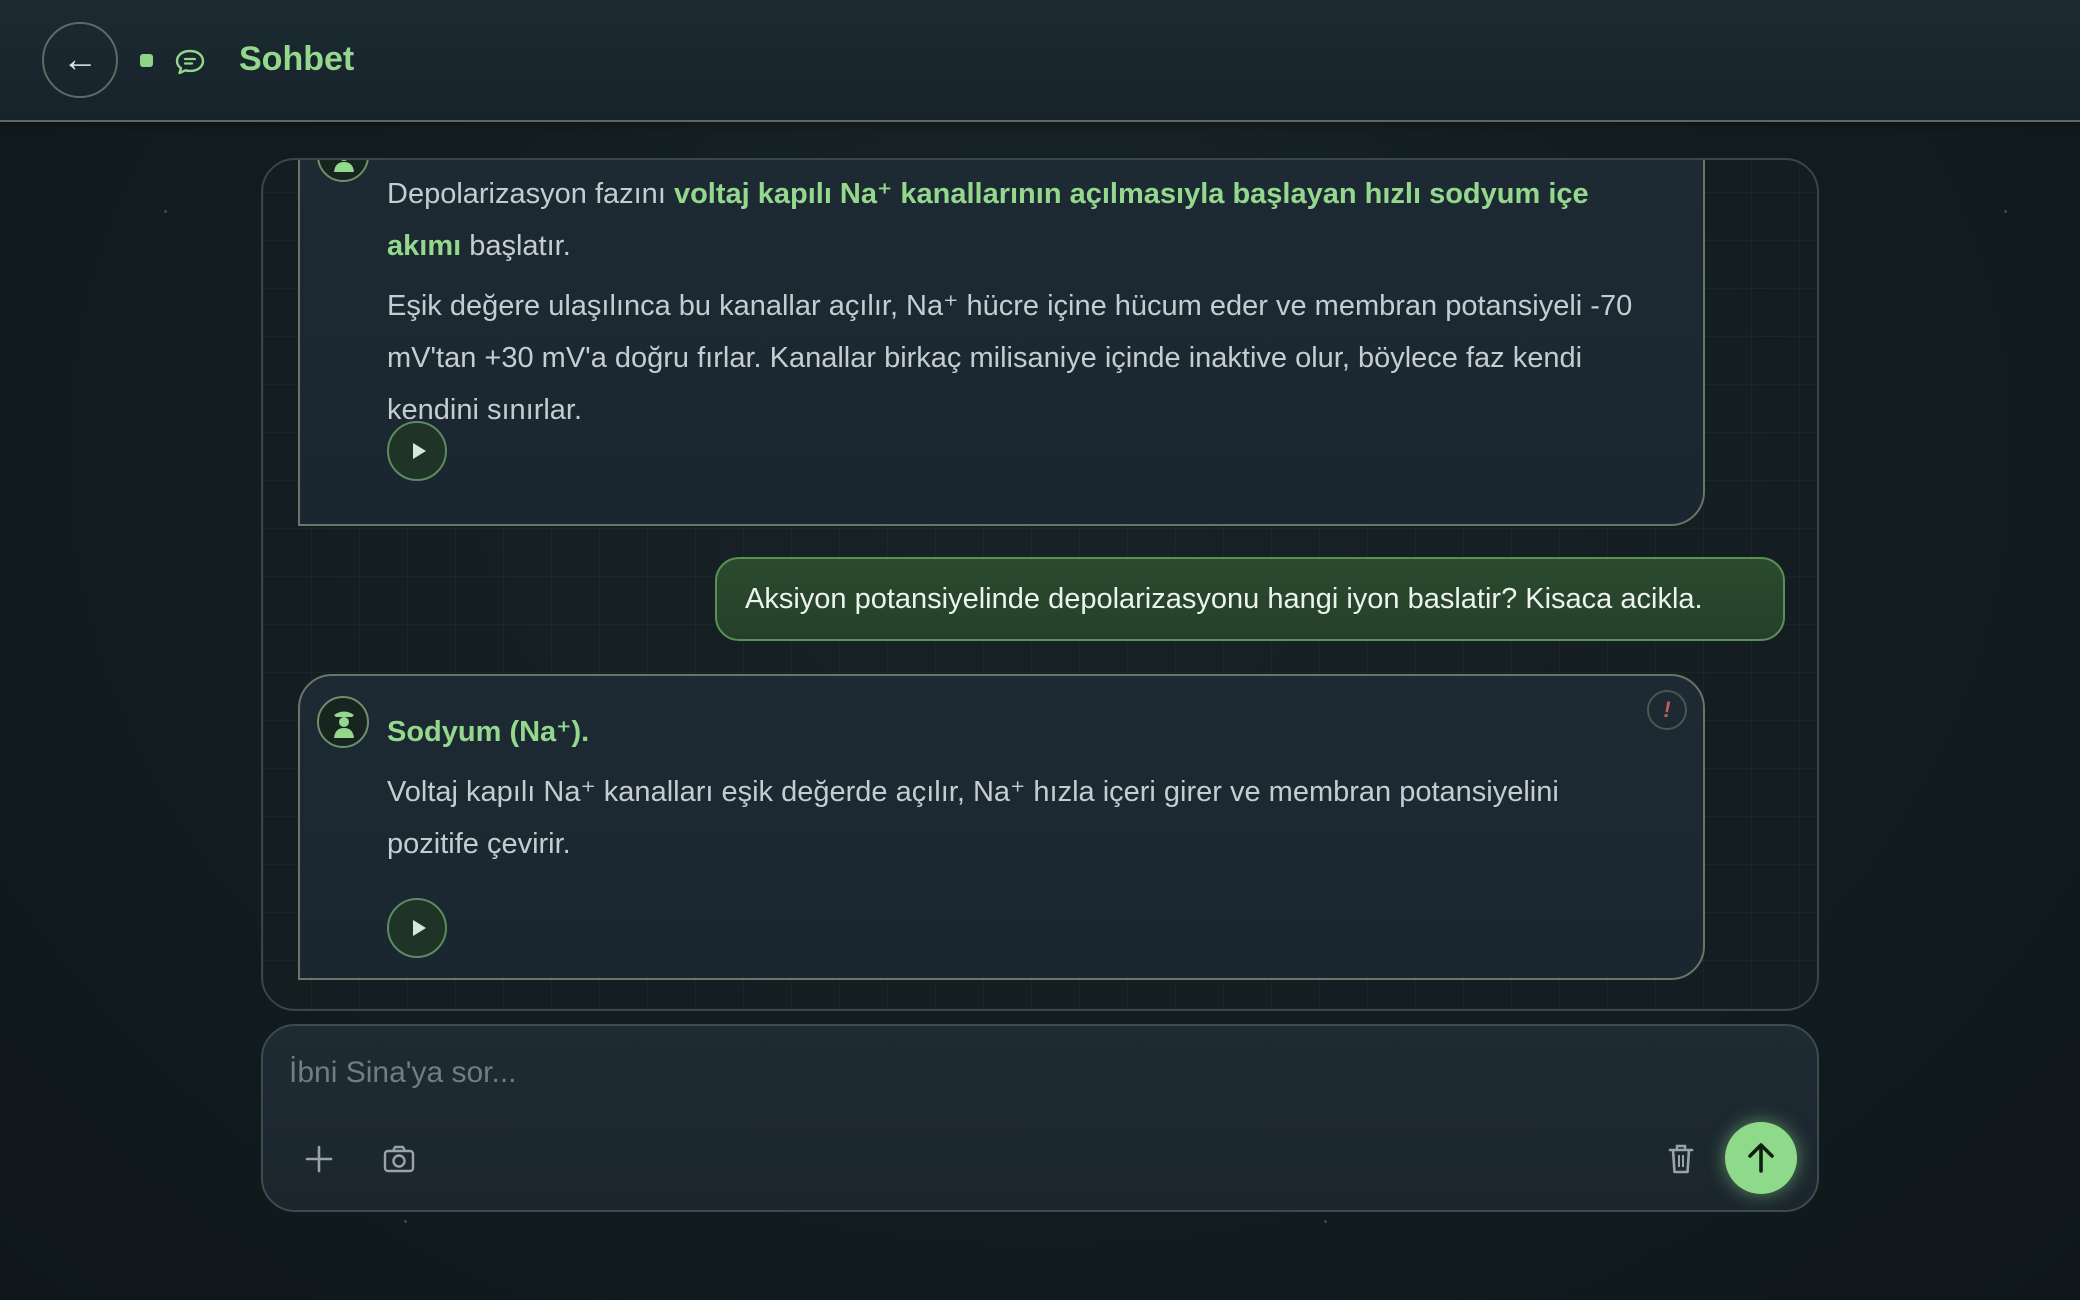 The height and width of the screenshot is (1300, 2080). I want to click on send-button, so click(1761, 1158).